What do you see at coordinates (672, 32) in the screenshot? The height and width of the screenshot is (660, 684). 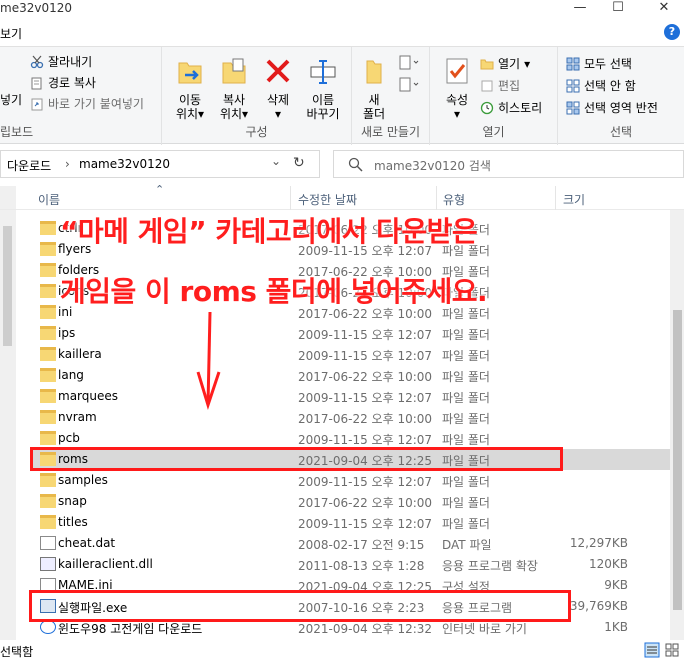 I see `help-icon: ?` at bounding box center [672, 32].